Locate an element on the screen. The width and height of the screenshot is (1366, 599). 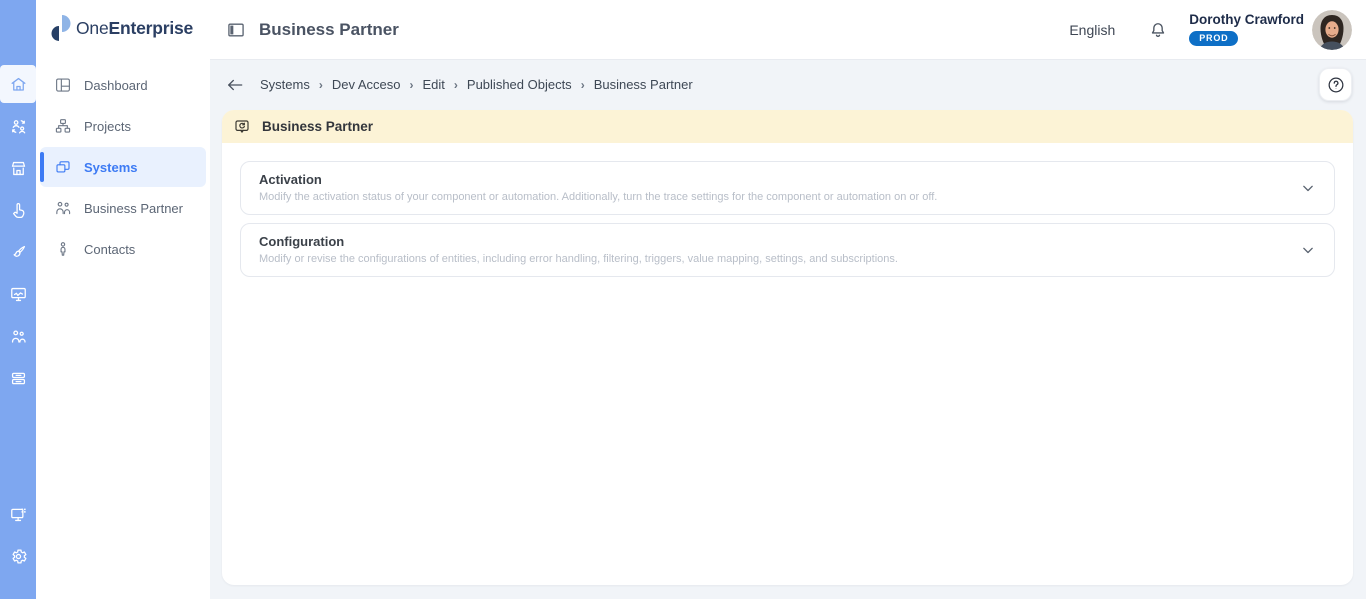
dashboard-icon is located at coordinates (63, 85).